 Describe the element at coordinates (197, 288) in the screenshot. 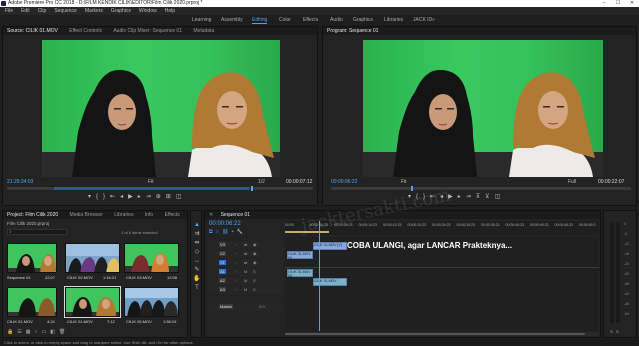

I see `type-tool-icon: T` at that location.